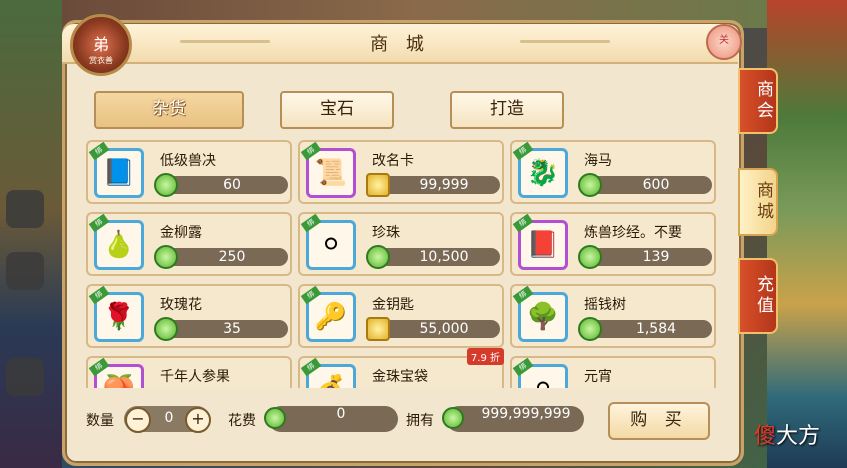  Describe the element at coordinates (656, 329) in the screenshot. I see `item-price: 1,584` at that location.